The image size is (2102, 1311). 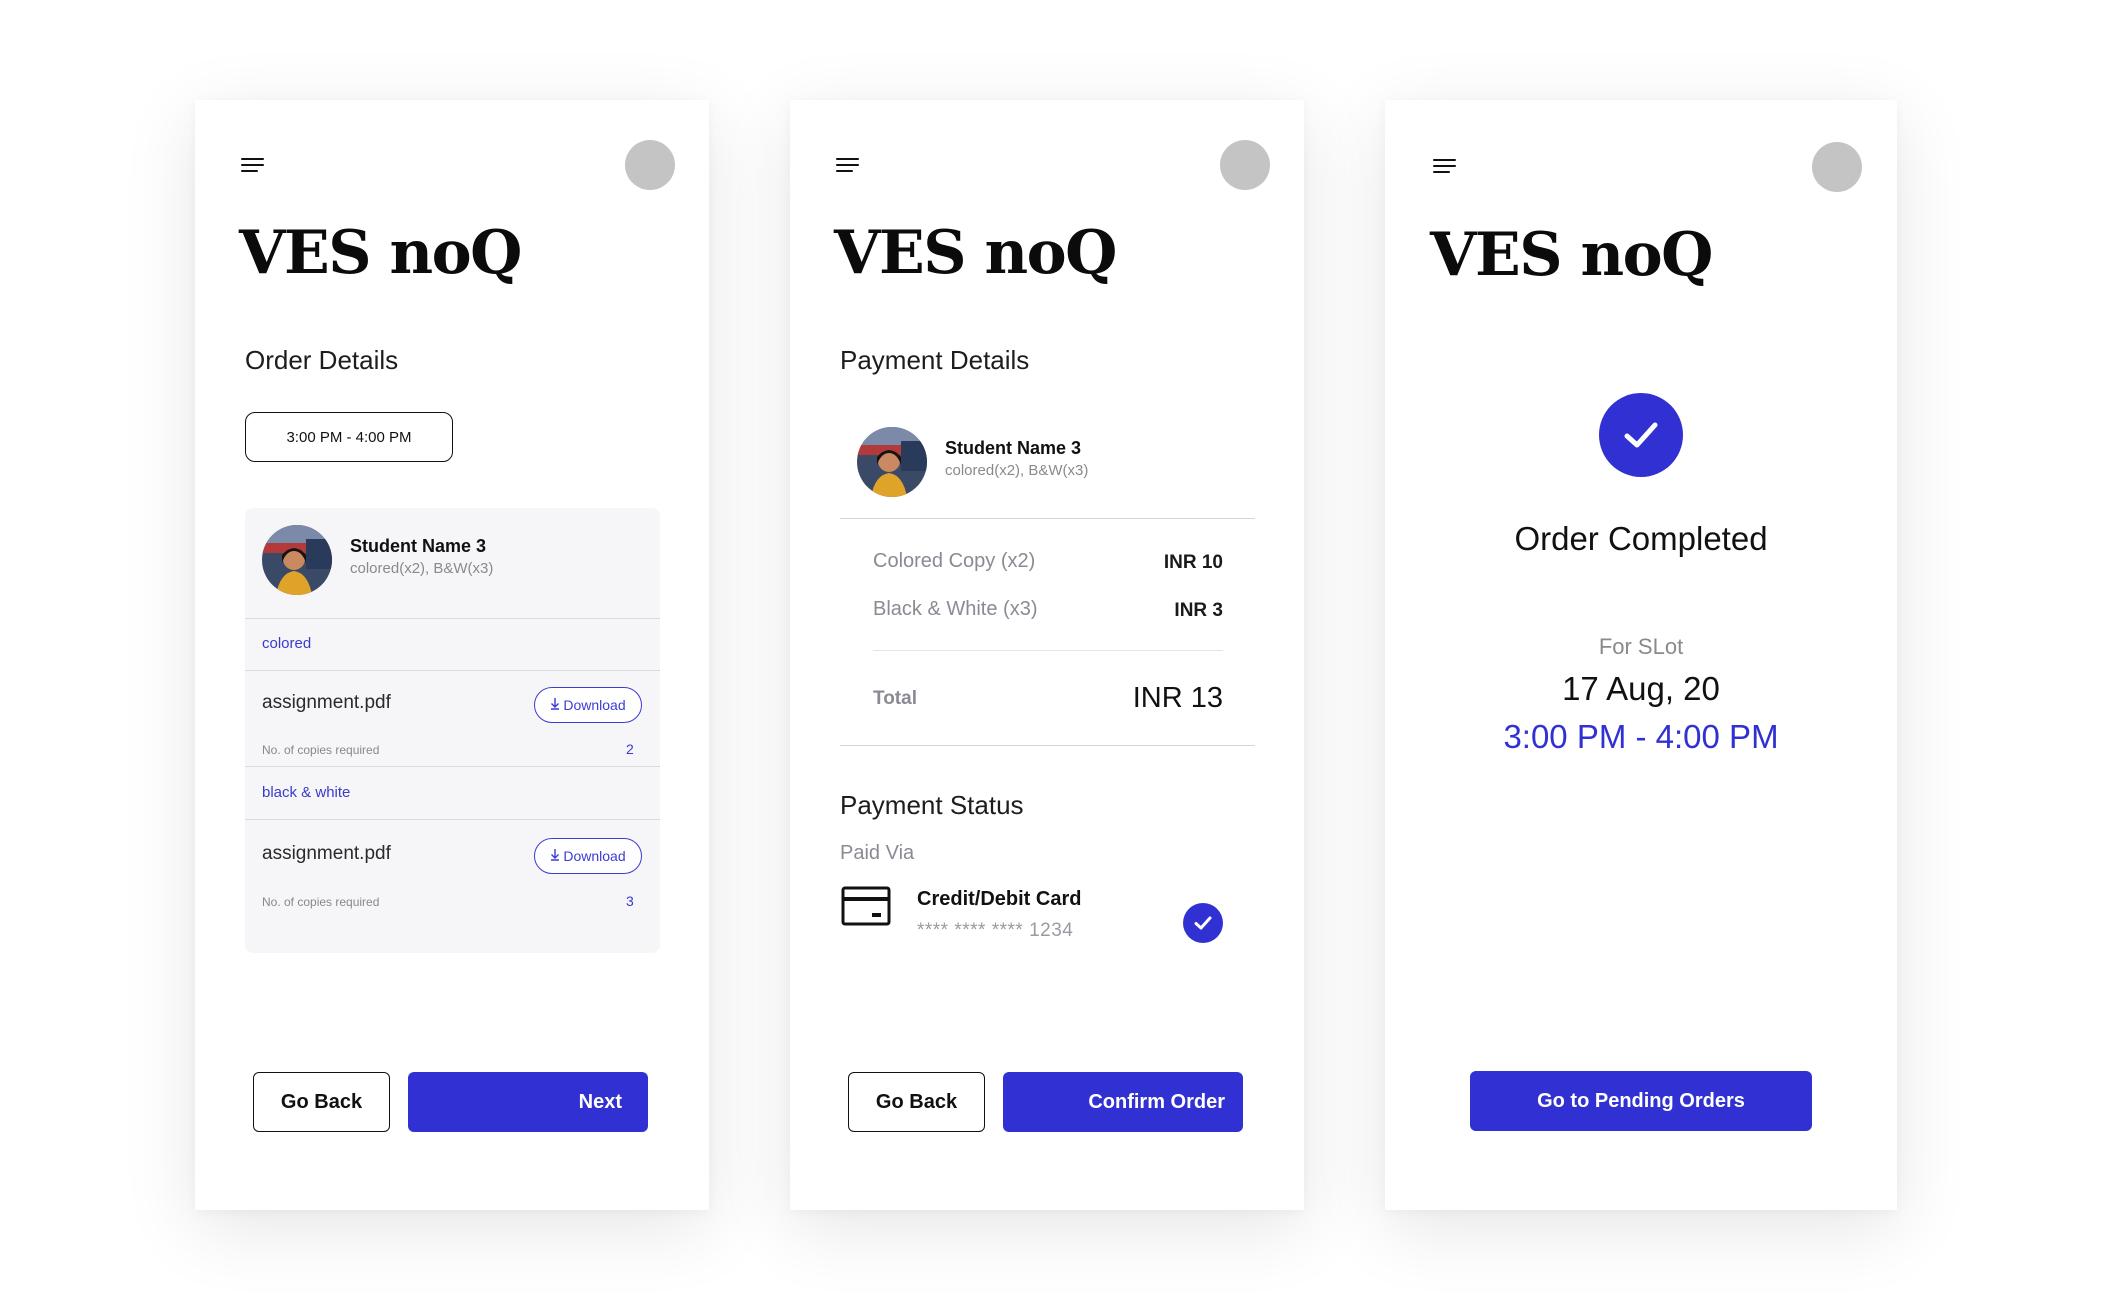 I want to click on confirm-order-button: Confirm Order, so click(x=1123, y=1102).